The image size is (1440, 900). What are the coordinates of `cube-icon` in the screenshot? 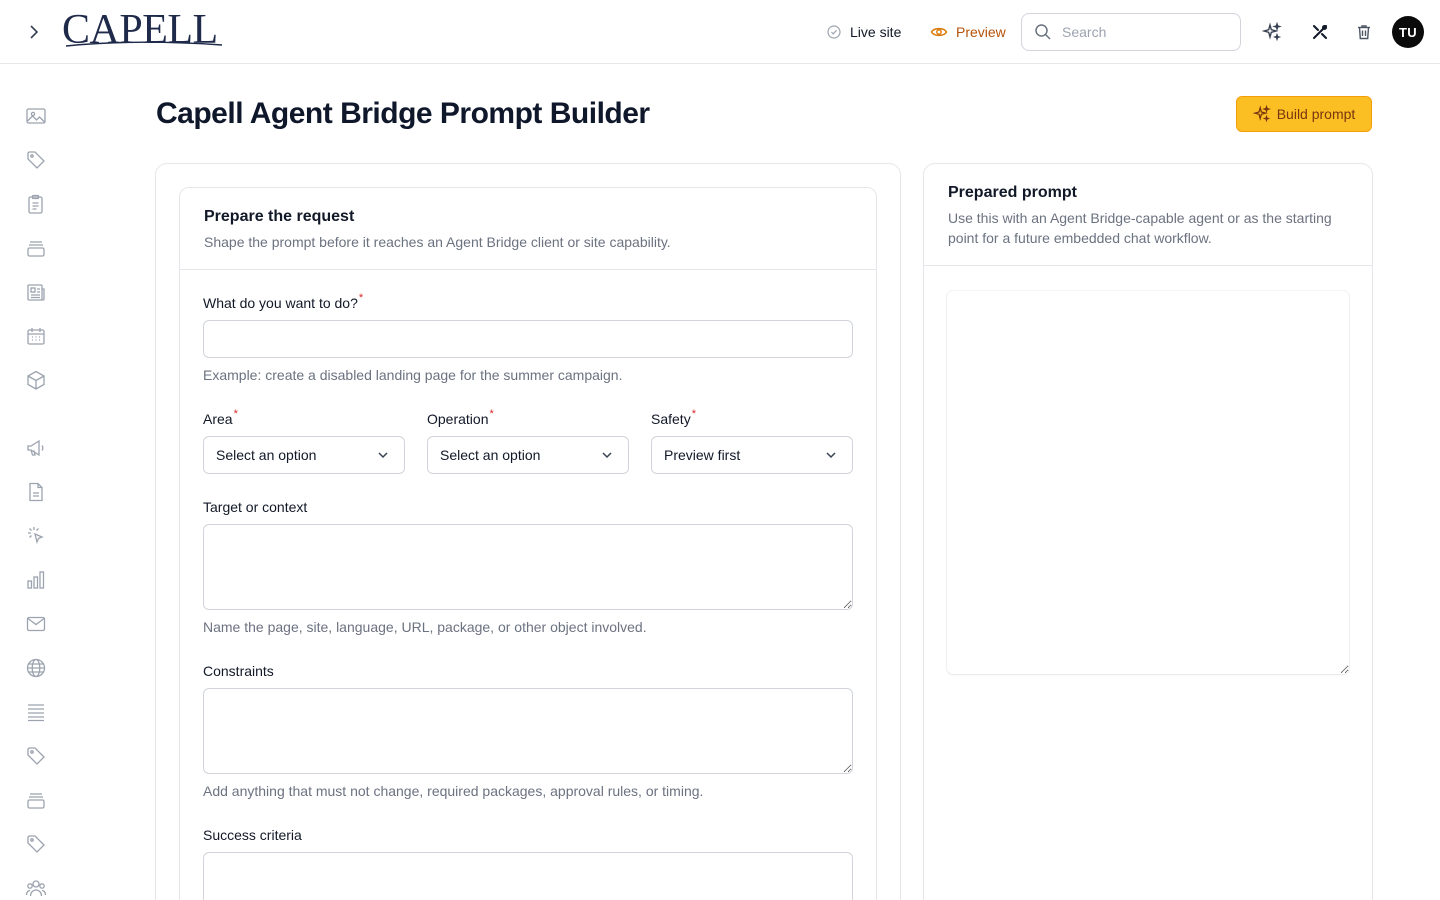 It's located at (36, 380).